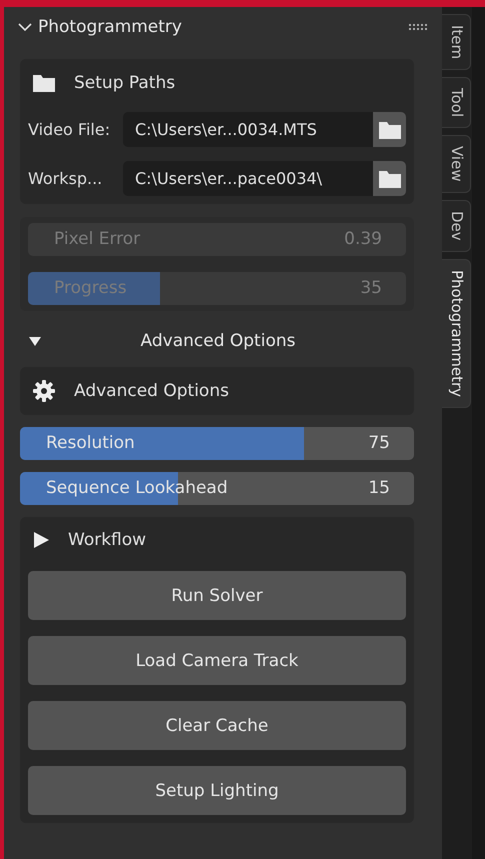 This screenshot has height=859, width=485. I want to click on sidebar-tab: Tool, so click(456, 102).